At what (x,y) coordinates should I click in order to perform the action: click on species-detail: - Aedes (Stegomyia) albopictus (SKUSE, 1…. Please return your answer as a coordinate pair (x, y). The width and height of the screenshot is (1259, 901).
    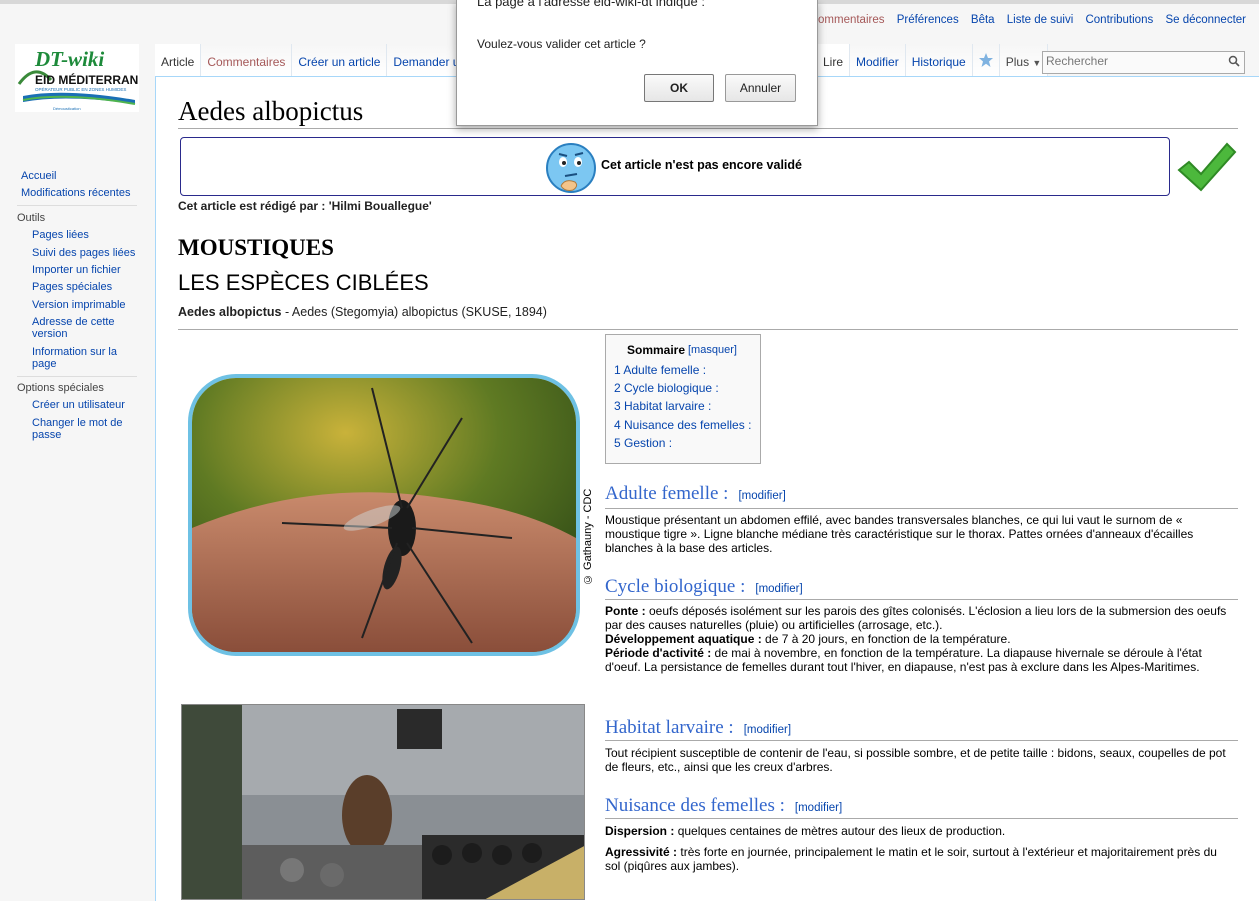
    Looking at the image, I should click on (414, 312).